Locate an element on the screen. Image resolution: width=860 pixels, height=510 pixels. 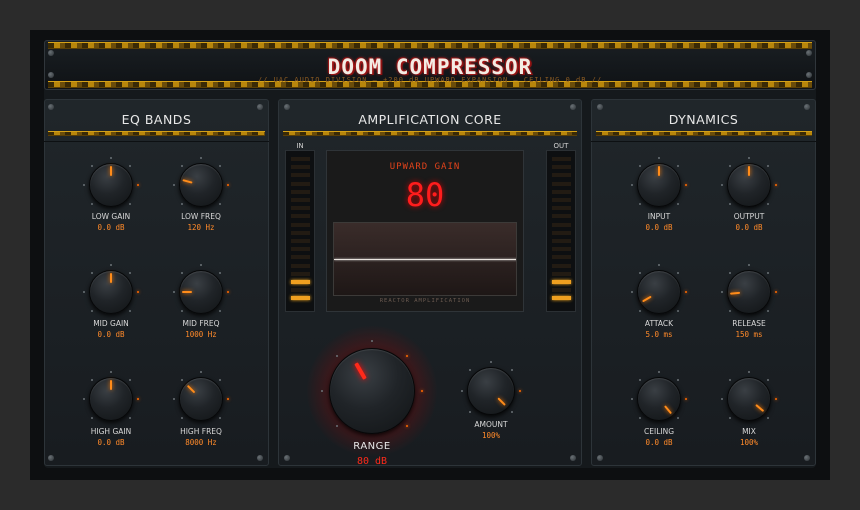
amount-label: AMOUNT is located at coordinates (491, 424).